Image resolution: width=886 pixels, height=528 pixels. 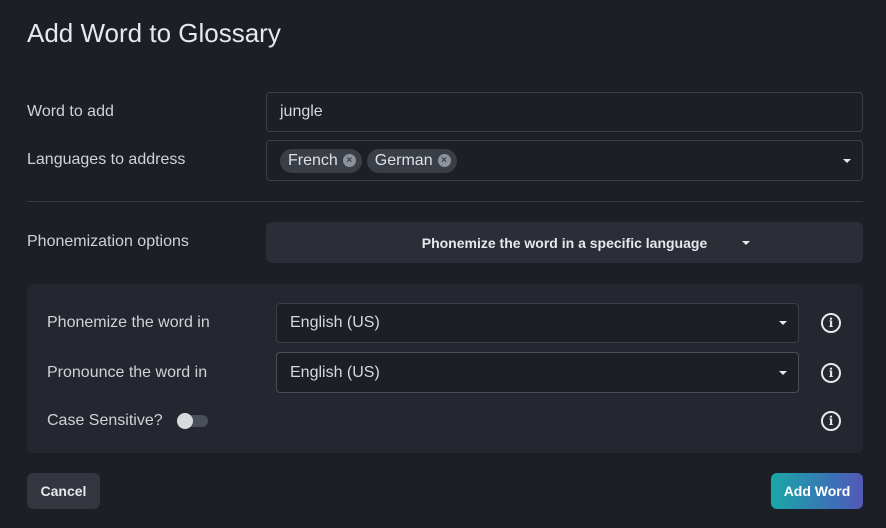 What do you see at coordinates (128, 322) in the screenshot?
I see `phonemize-in-label: Phonemize the word in` at bounding box center [128, 322].